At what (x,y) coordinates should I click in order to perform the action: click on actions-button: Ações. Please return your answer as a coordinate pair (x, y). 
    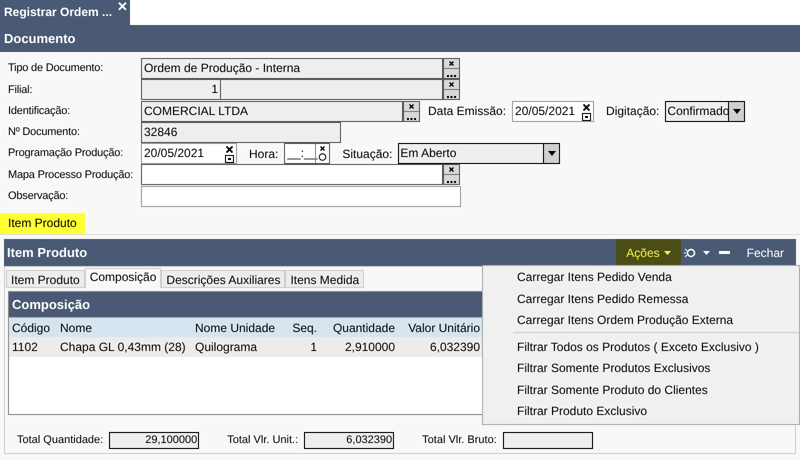
    Looking at the image, I should click on (648, 252).